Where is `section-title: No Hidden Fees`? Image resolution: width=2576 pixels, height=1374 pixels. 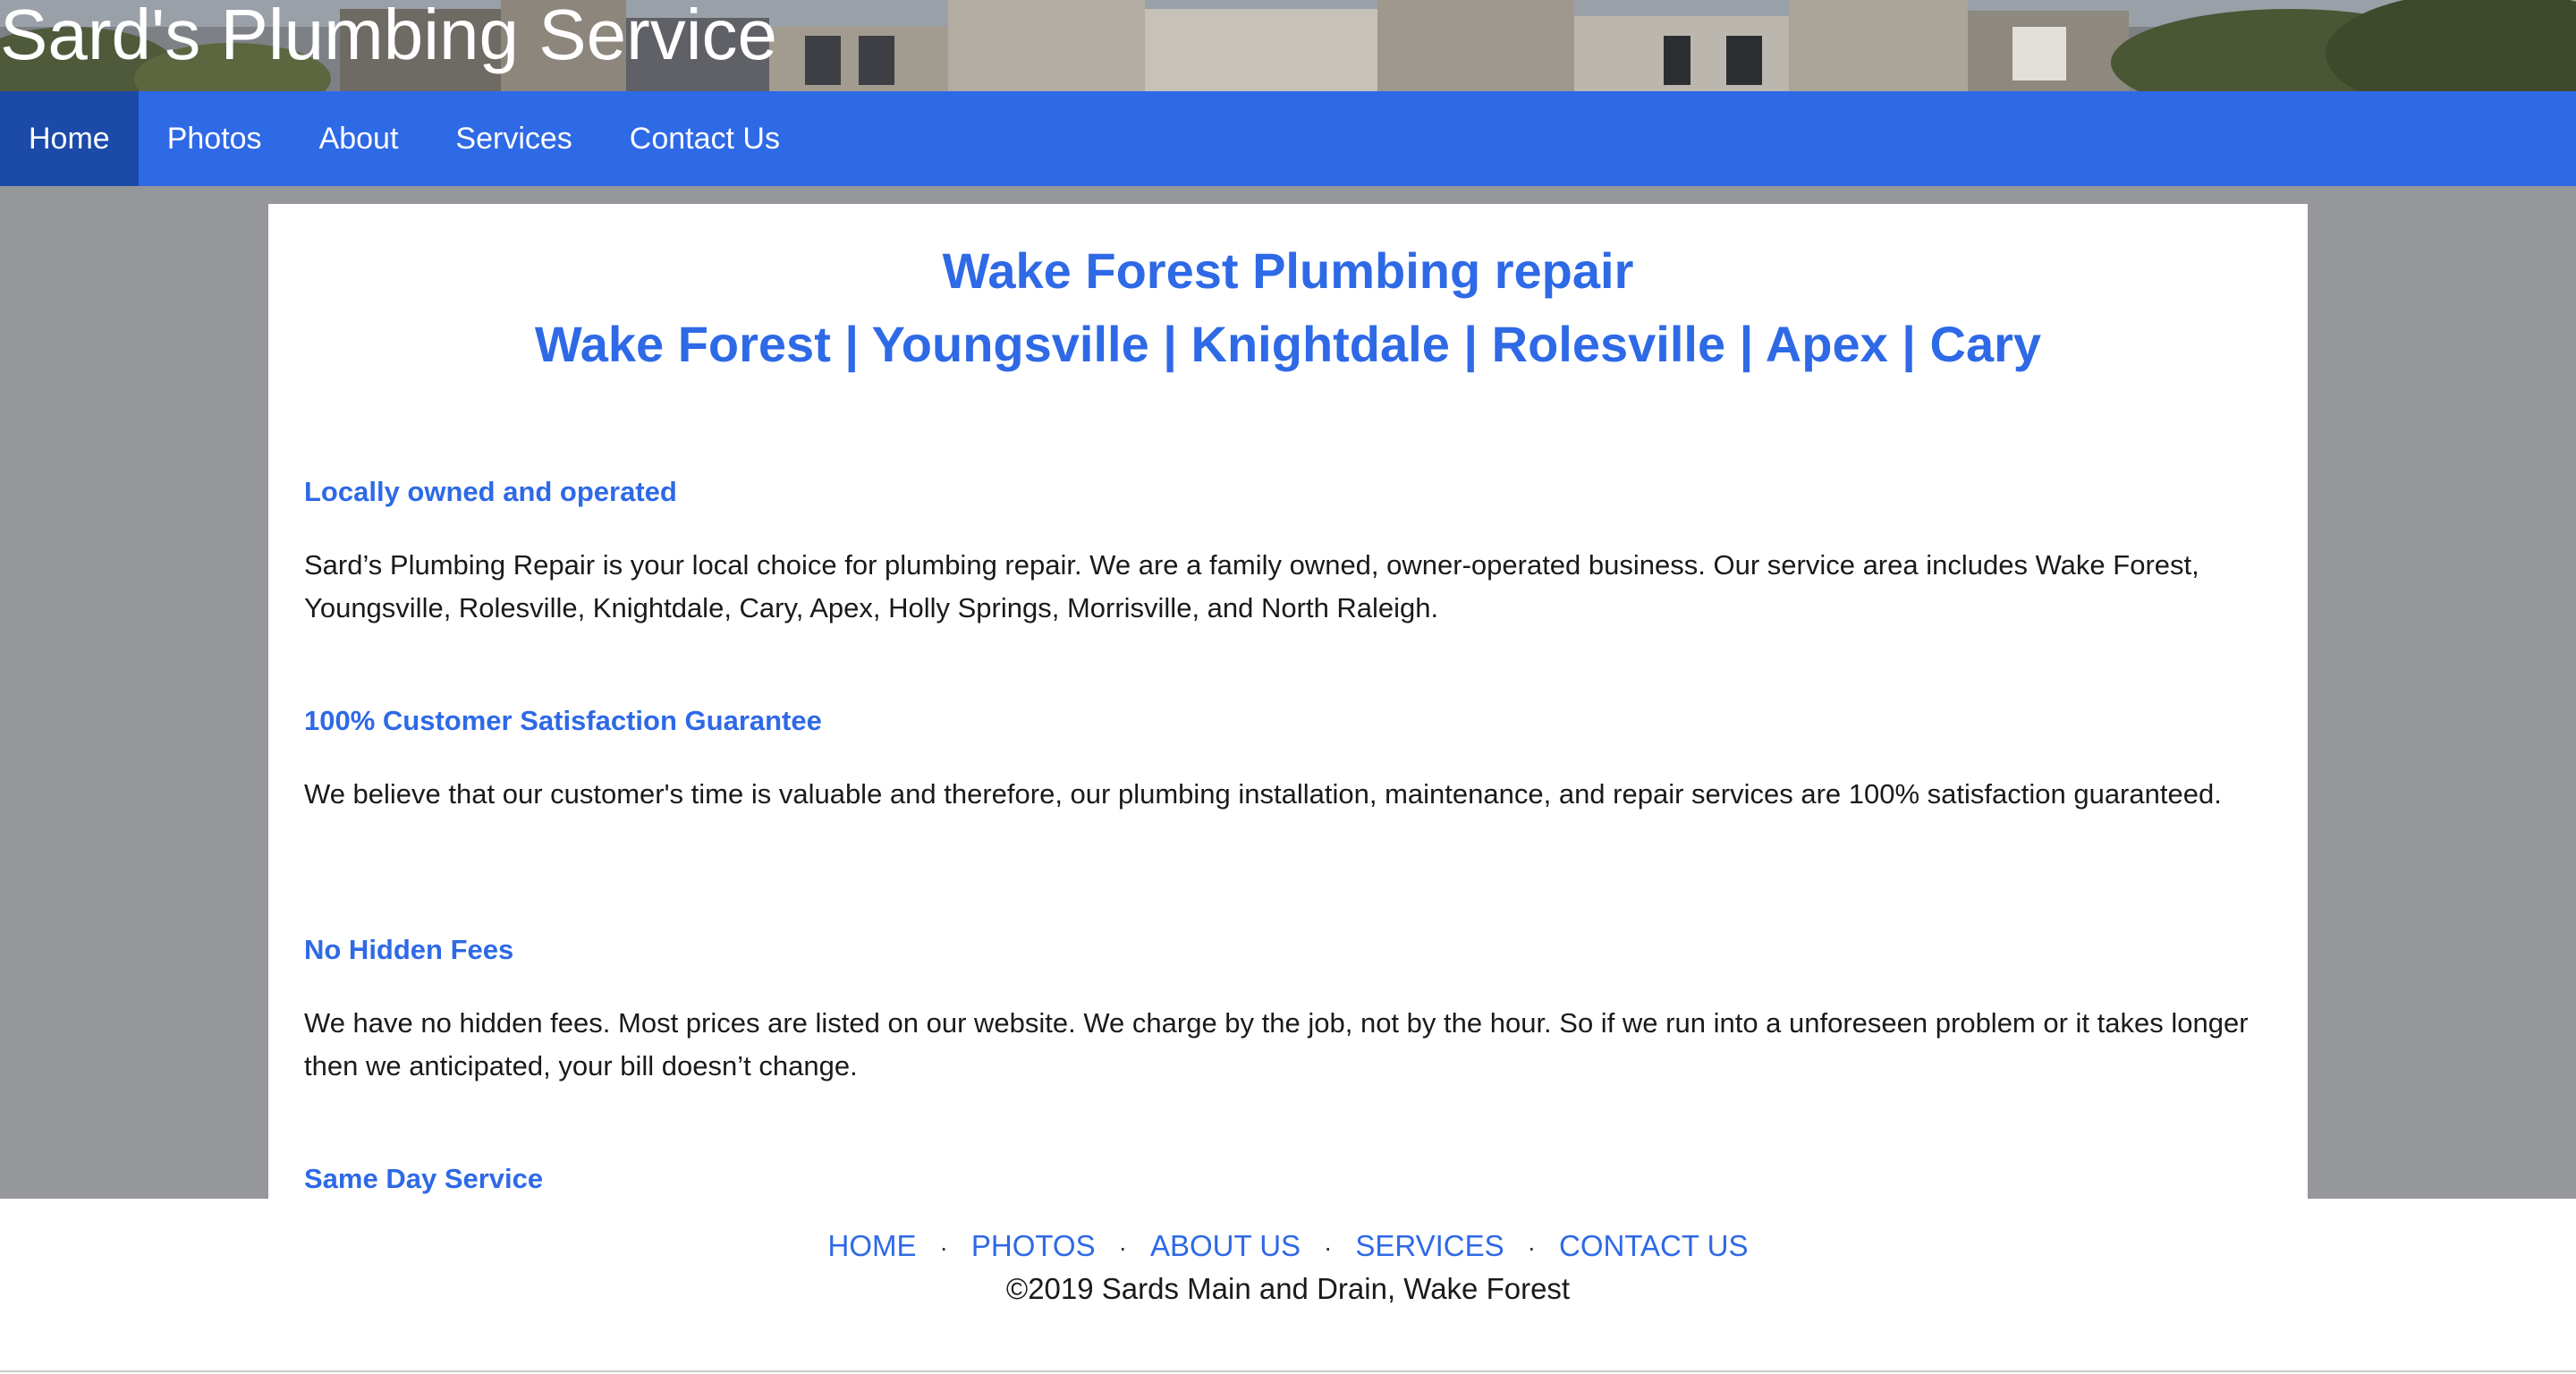 section-title: No Hidden Fees is located at coordinates (409, 949).